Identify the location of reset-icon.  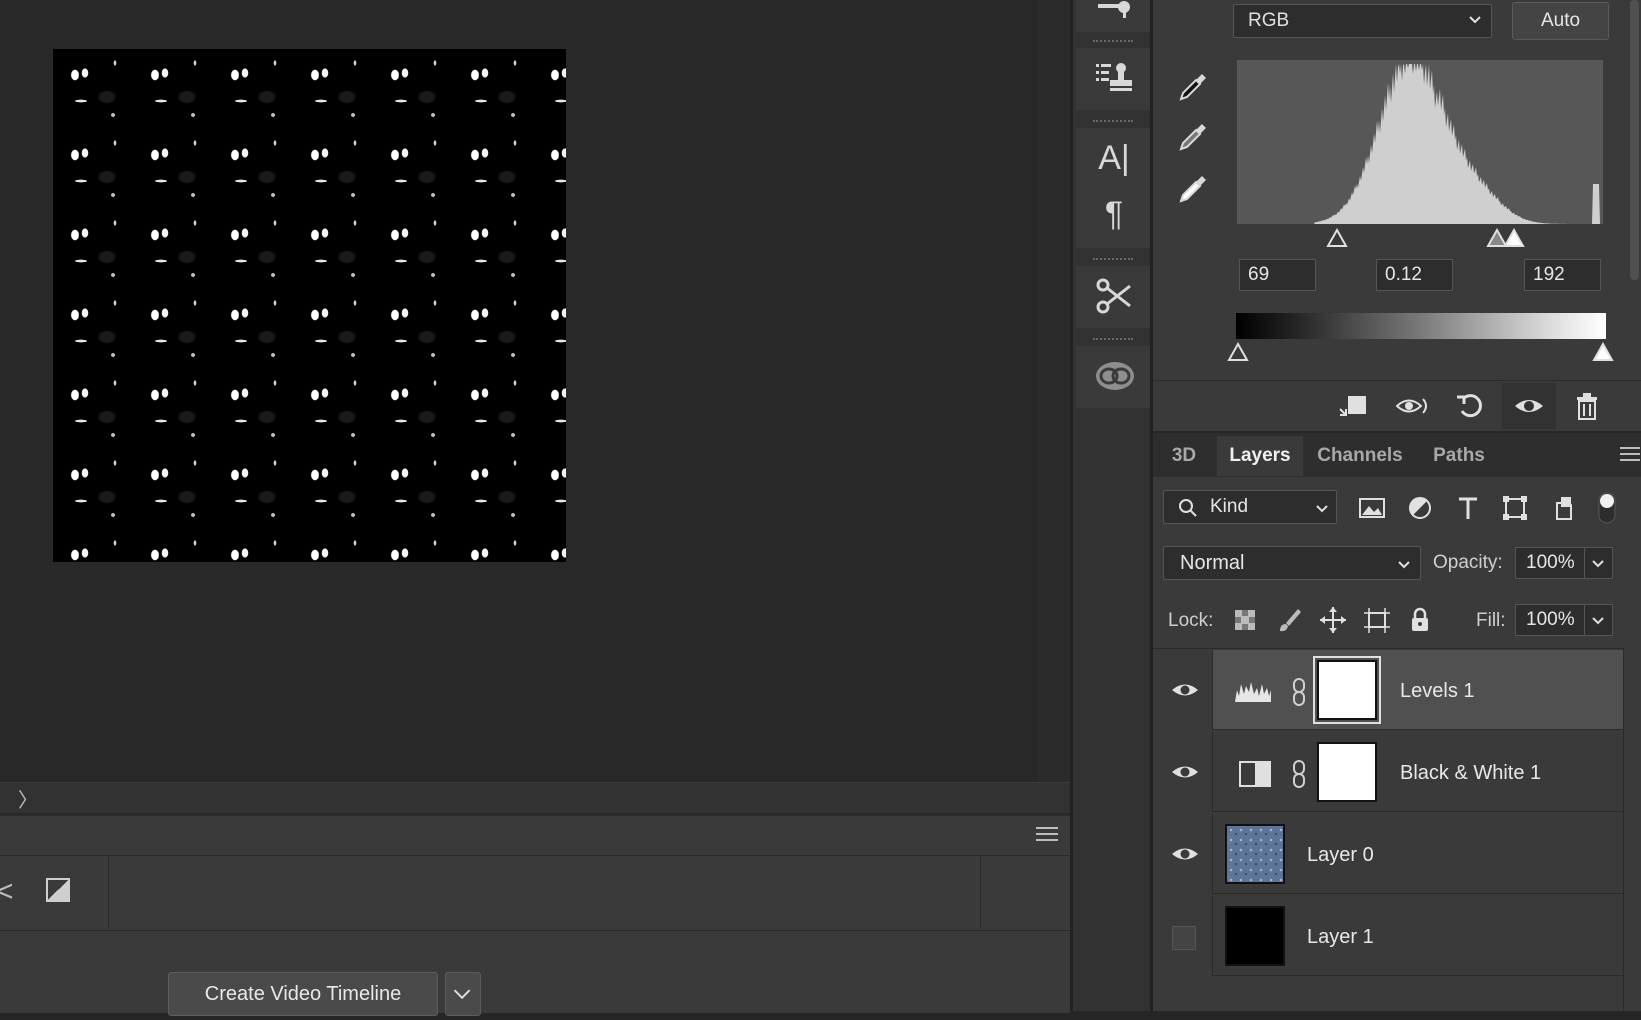
(1470, 406).